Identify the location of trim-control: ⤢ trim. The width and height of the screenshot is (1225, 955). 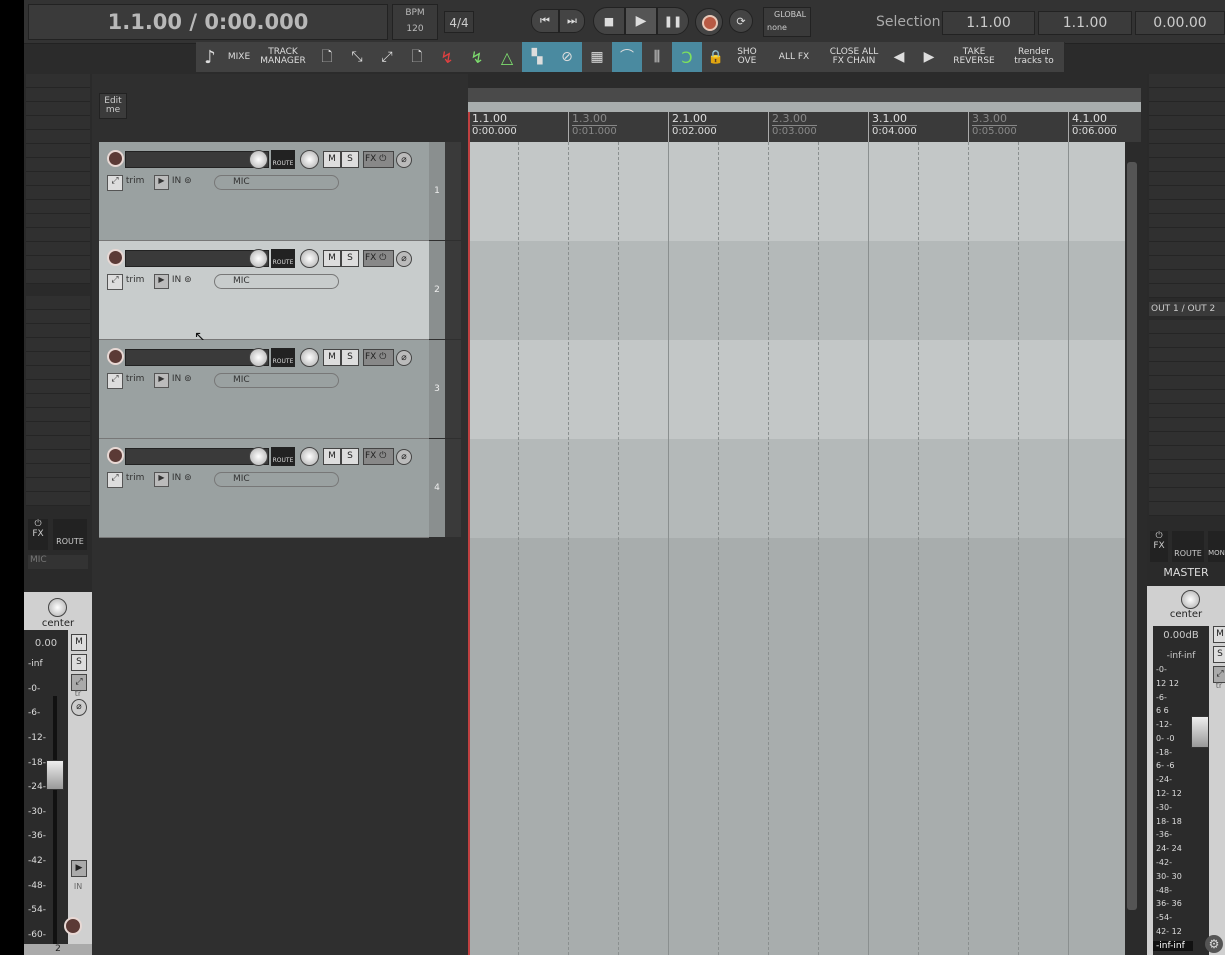
(128, 183).